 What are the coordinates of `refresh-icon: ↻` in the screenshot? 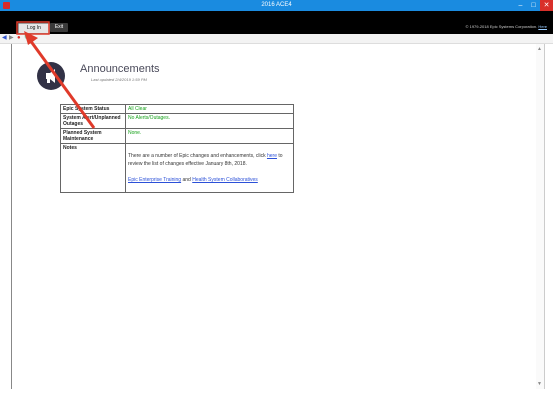 It's located at (27, 38).